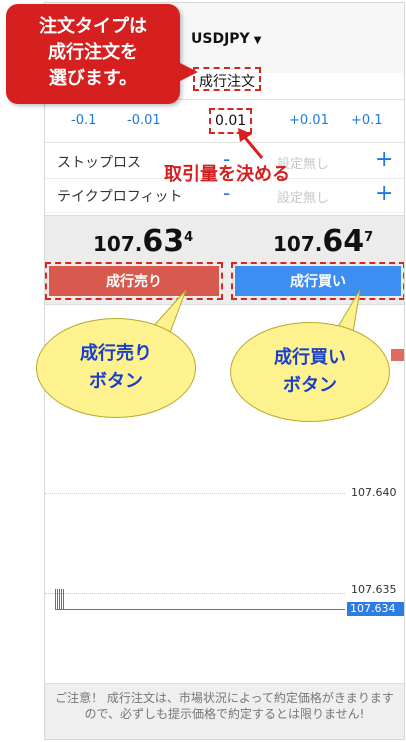  I want to click on tick-label: 107.635, so click(374, 589).